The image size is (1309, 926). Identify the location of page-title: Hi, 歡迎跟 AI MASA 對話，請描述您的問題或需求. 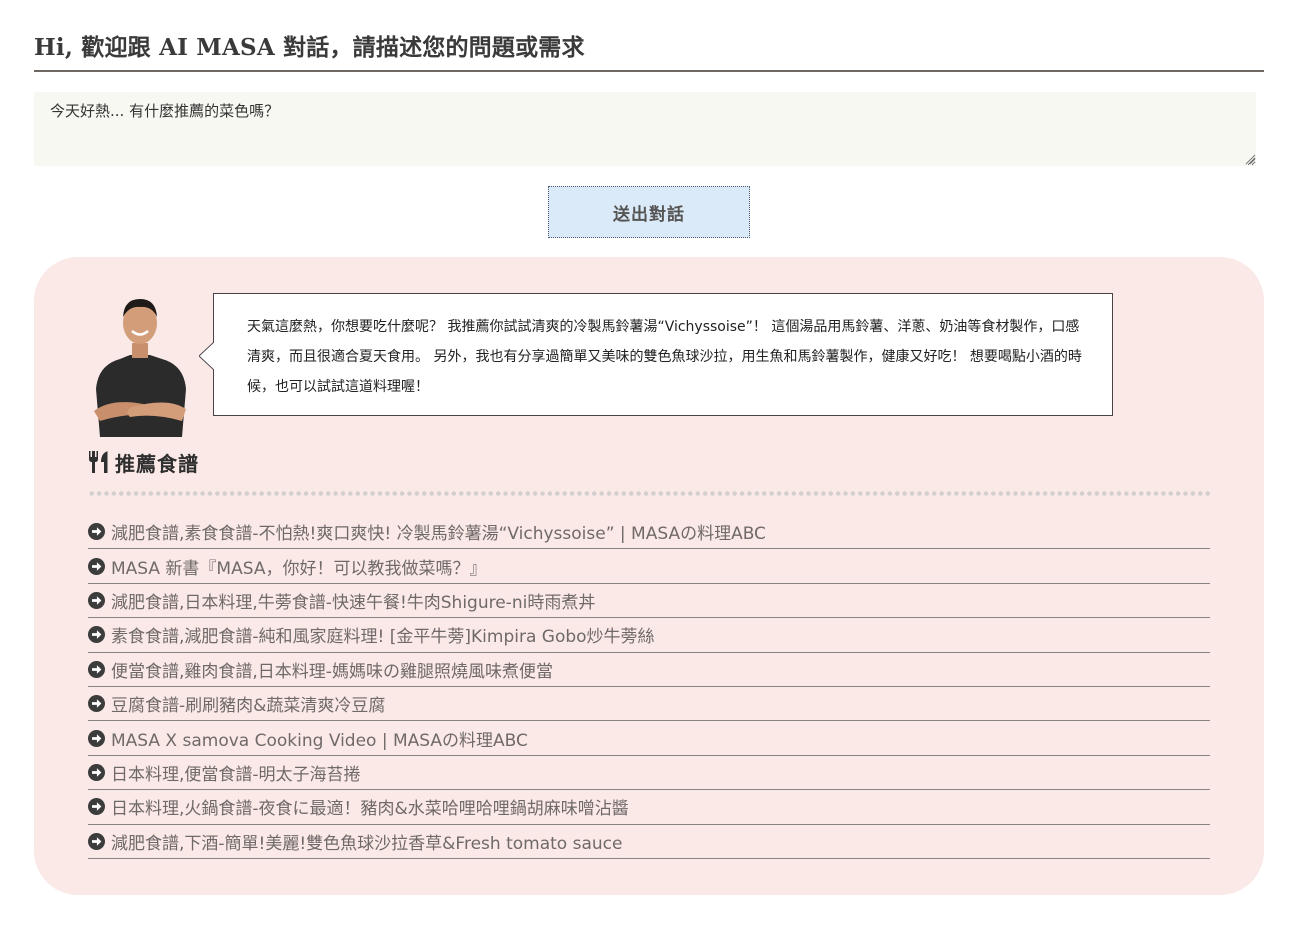
(309, 47).